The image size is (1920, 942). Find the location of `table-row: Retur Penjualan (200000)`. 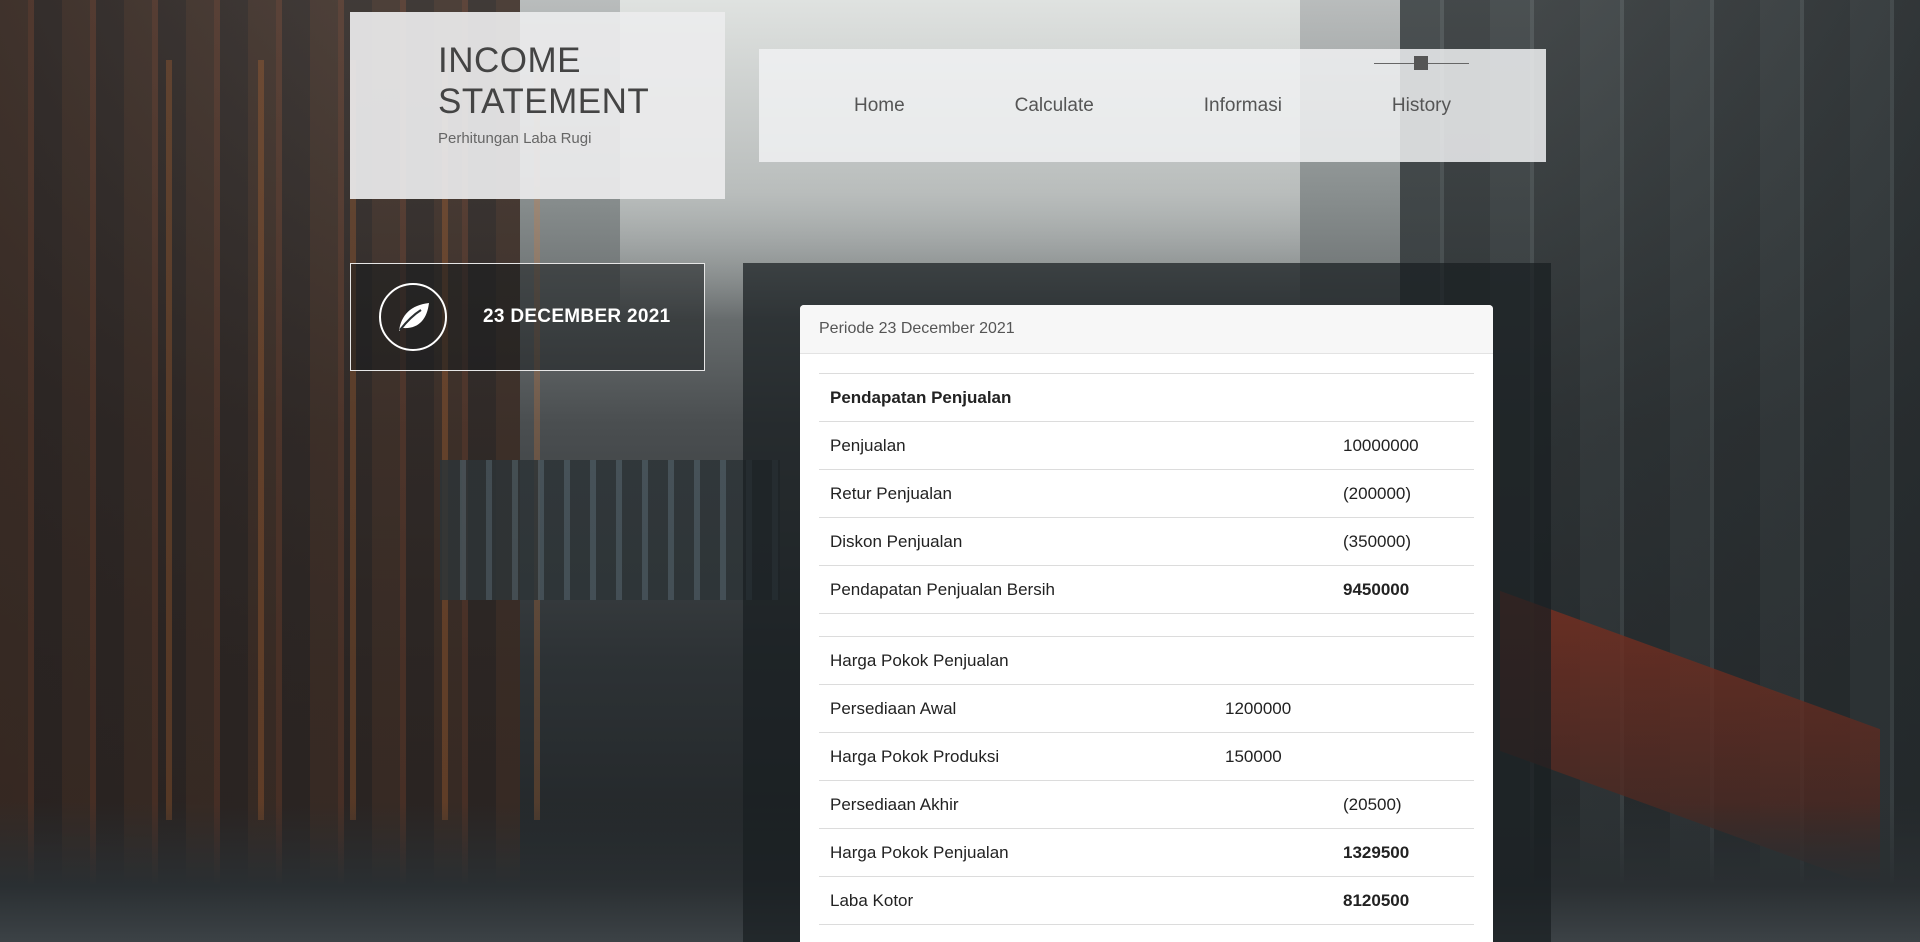

table-row: Retur Penjualan (200000) is located at coordinates (1146, 493).